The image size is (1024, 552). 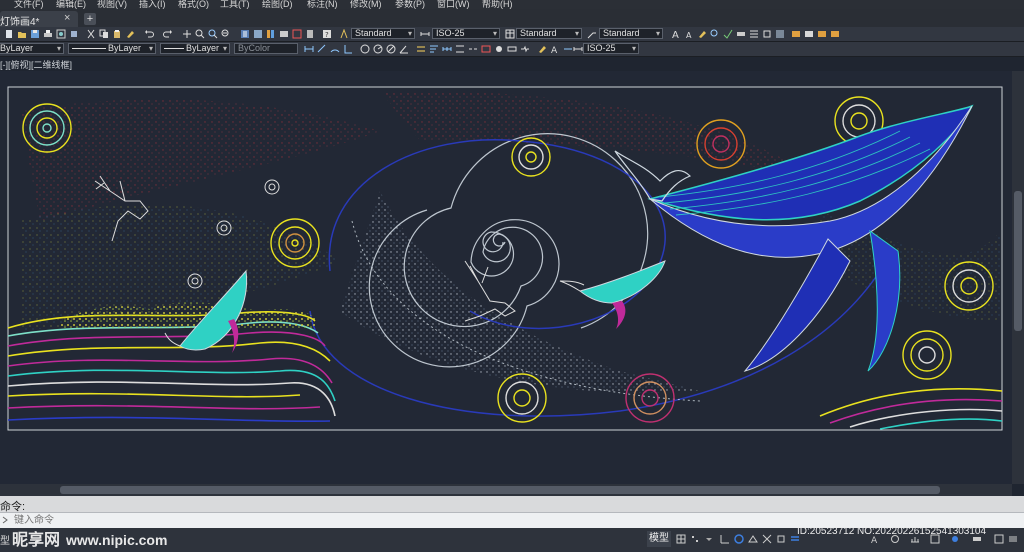 I want to click on text-style-icon, so click(x=344, y=34).